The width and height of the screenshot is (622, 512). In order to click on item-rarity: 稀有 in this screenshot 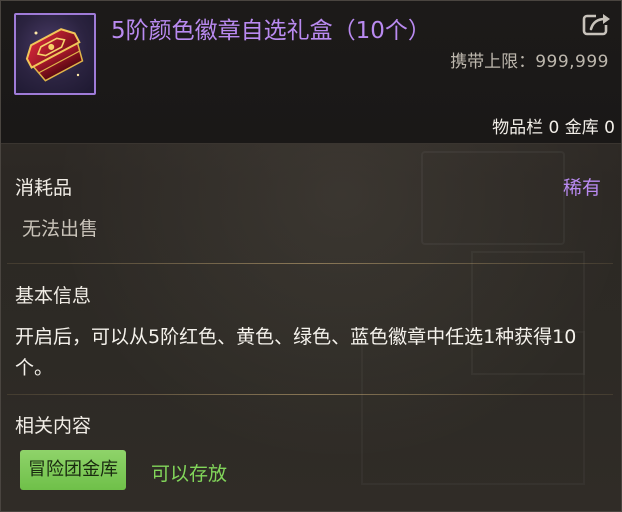, I will do `click(581, 188)`.